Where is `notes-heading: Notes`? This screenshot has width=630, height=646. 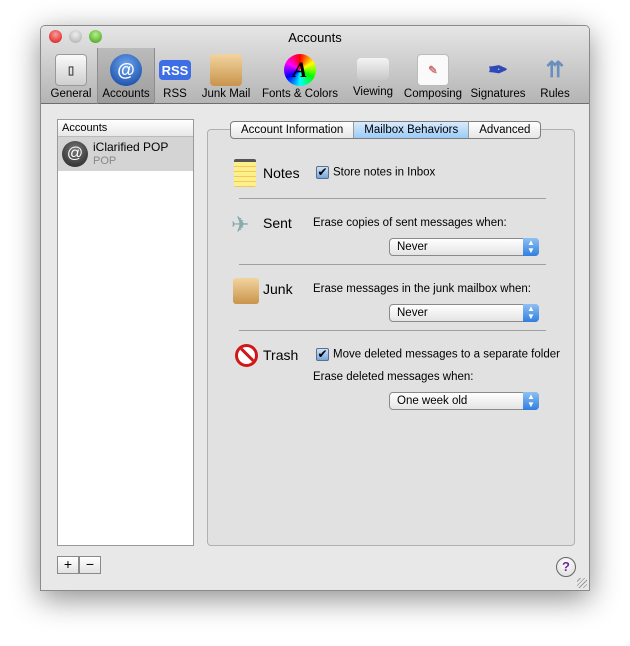 notes-heading: Notes is located at coordinates (281, 173).